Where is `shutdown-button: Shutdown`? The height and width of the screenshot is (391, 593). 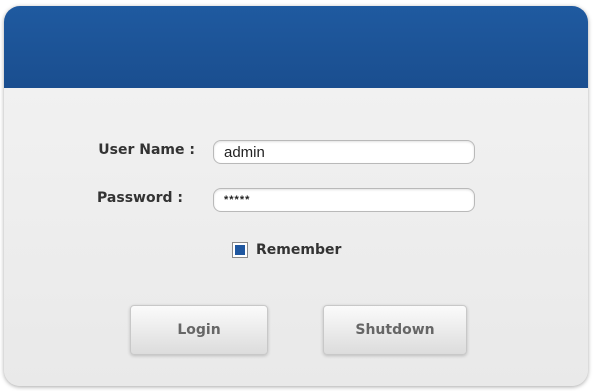 shutdown-button: Shutdown is located at coordinates (395, 330).